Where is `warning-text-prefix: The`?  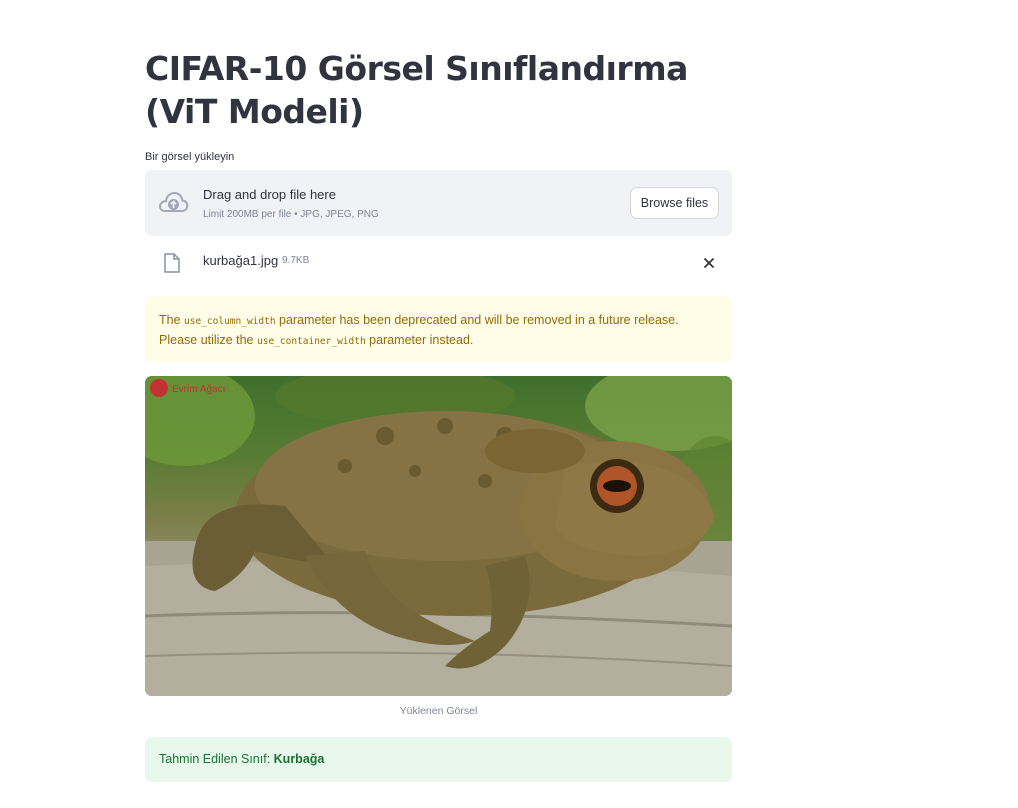
warning-text-prefix: The is located at coordinates (170, 320).